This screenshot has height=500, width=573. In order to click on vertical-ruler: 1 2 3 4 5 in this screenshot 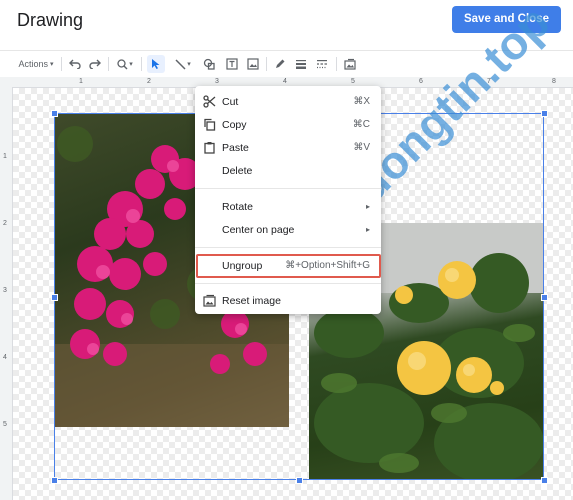, I will do `click(6, 293)`.